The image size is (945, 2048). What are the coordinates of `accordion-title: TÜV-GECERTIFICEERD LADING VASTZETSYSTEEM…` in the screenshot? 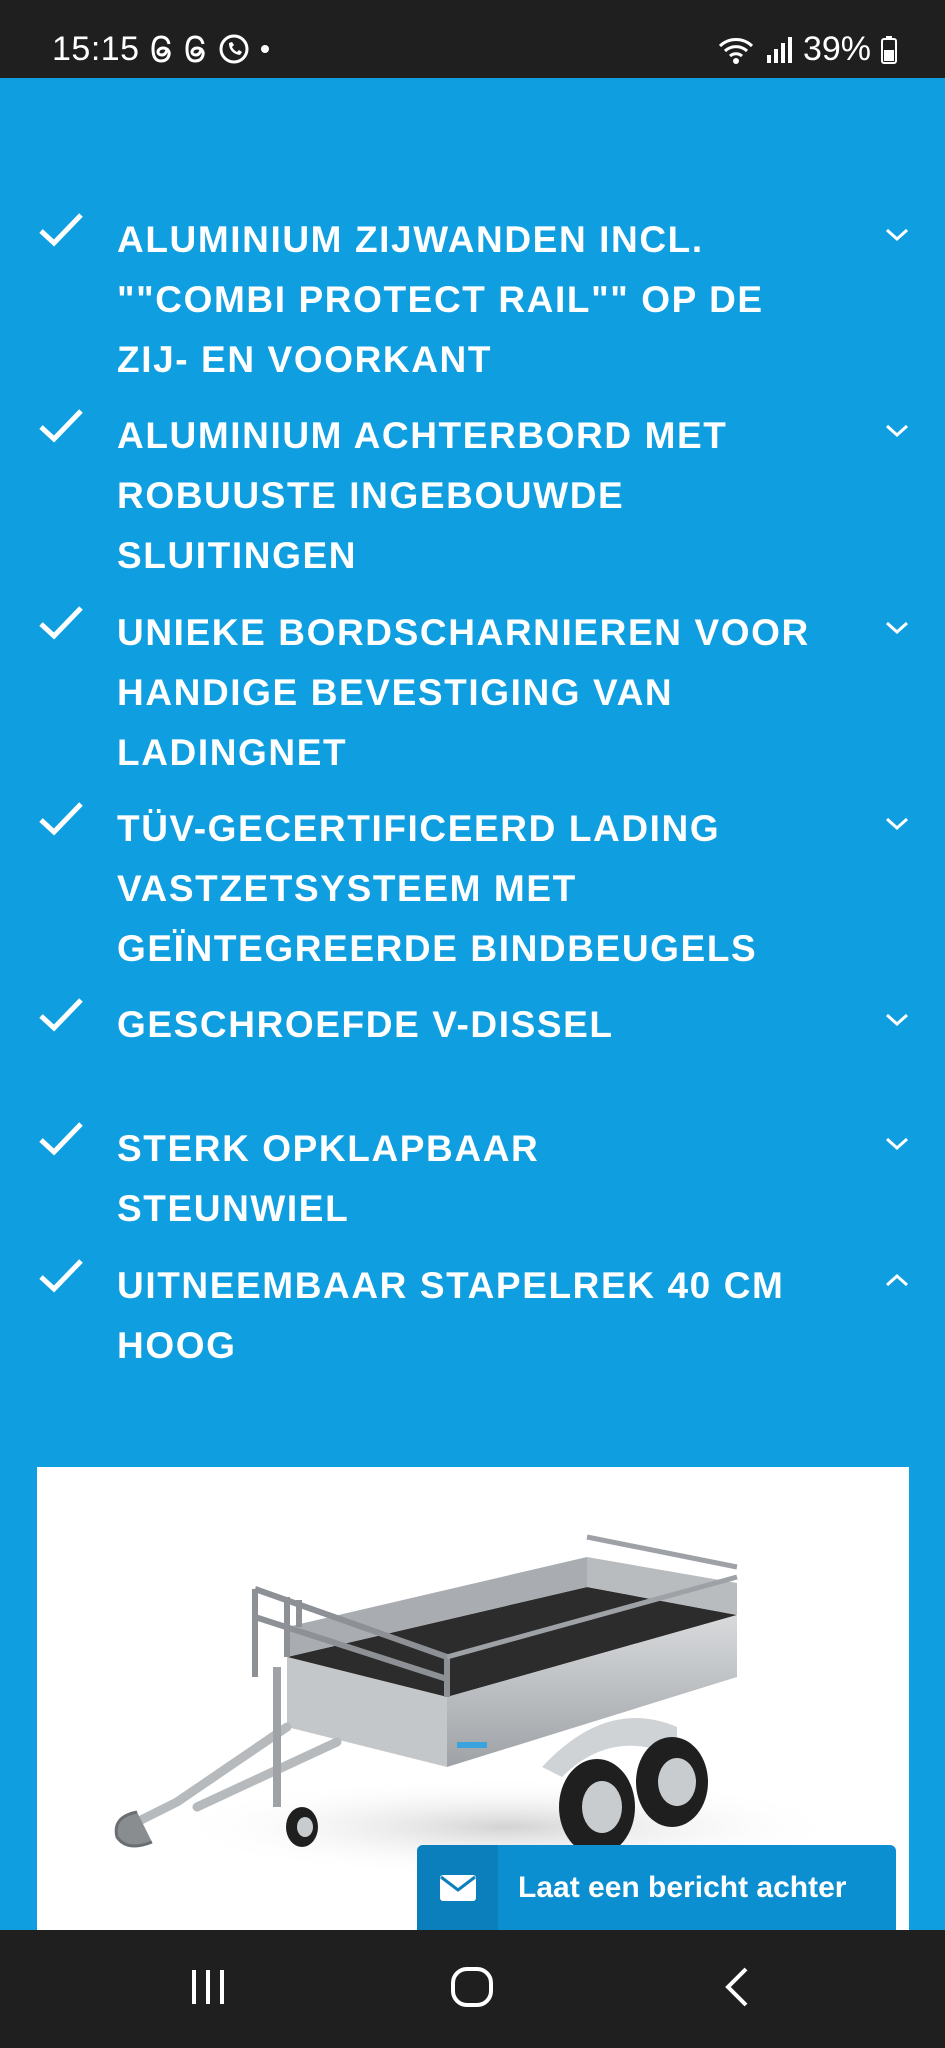 It's located at (437, 888).